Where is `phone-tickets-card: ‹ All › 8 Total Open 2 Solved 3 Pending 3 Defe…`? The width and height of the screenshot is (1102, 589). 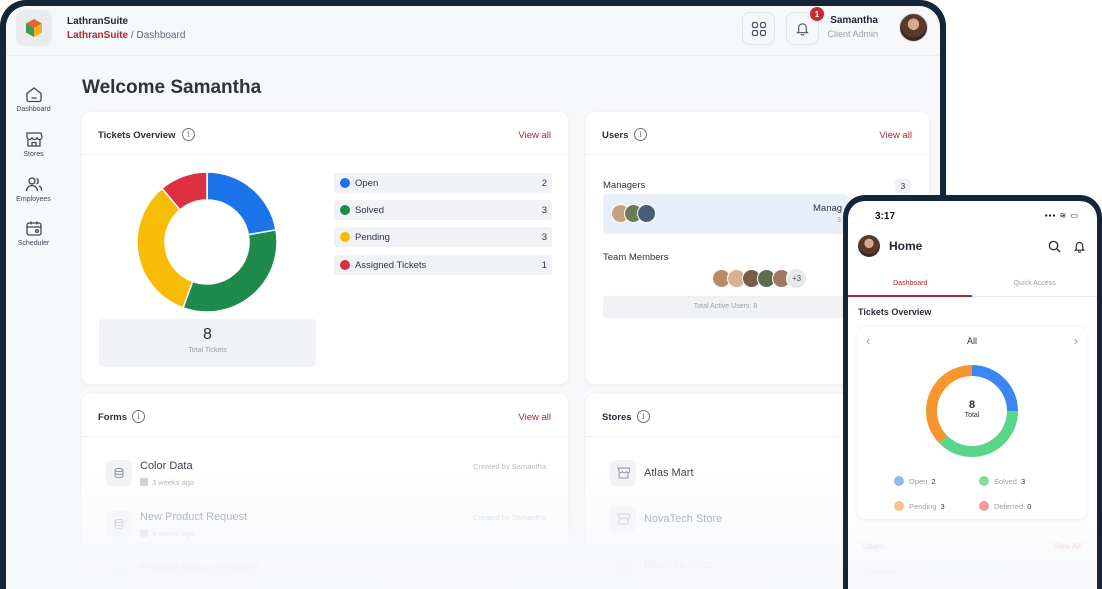
phone-tickets-card: ‹ All › 8 Total Open 2 Solved 3 Pending 3 Defe… is located at coordinates (972, 423).